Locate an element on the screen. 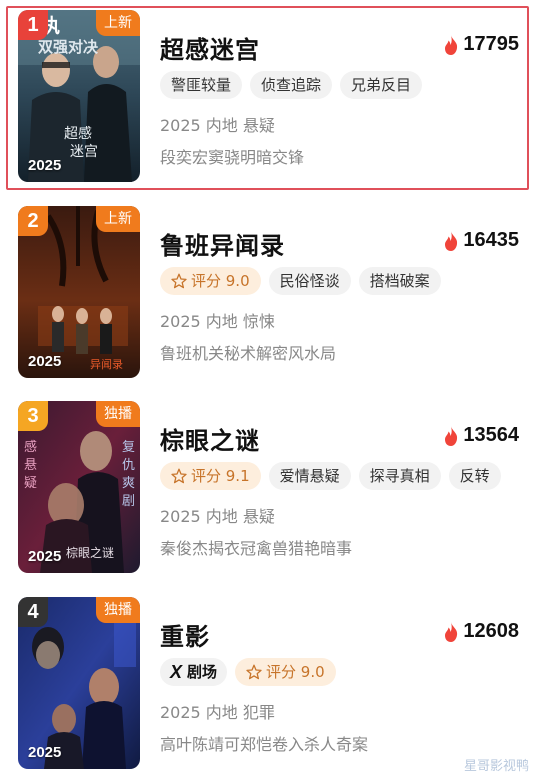  tag-row: 评分 9.0 民俗怪谈 搭档破案 is located at coordinates (300, 281).